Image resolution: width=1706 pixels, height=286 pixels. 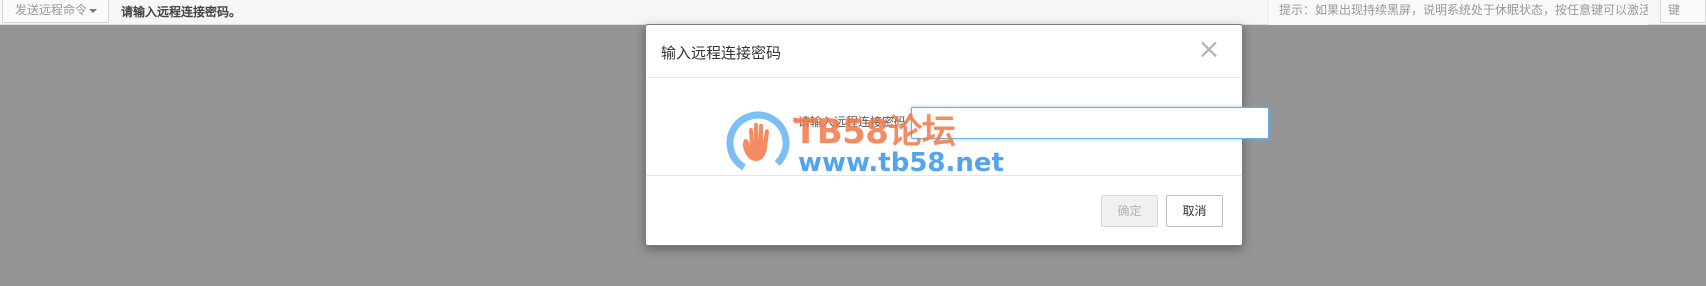 I want to click on password-field-label-text: 请输入远程连接密码, so click(x=851, y=122).